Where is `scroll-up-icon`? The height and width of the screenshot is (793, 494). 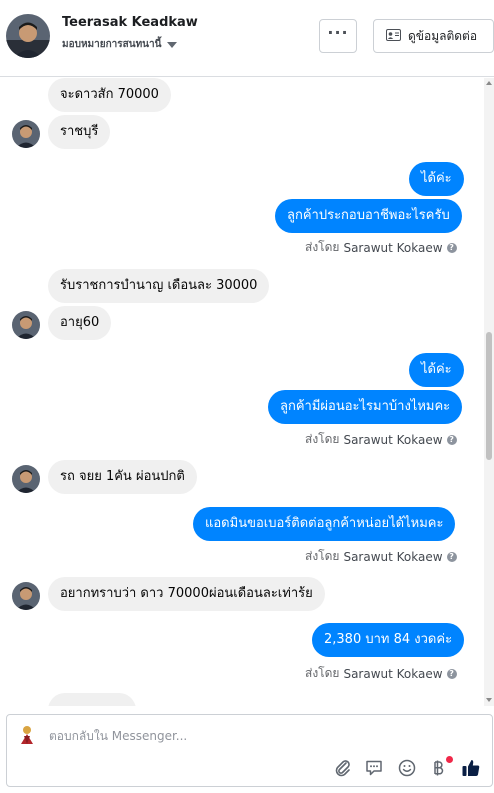 scroll-up-icon is located at coordinates (489, 83).